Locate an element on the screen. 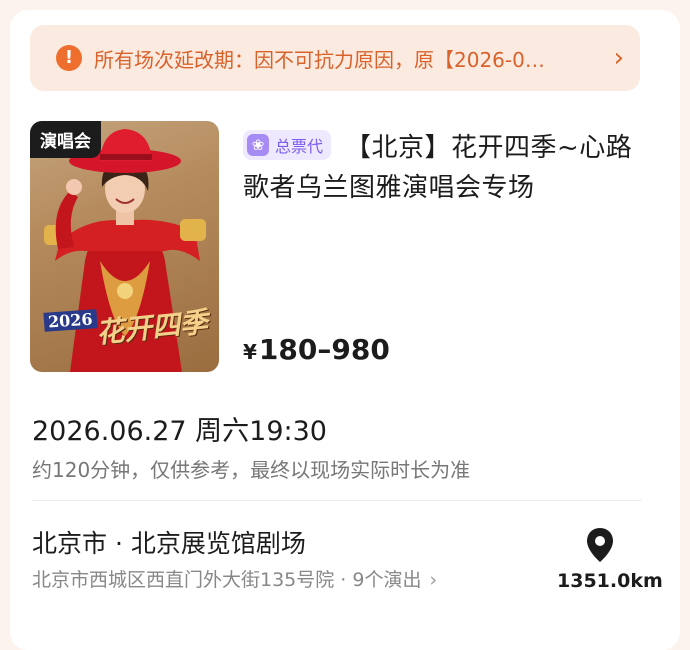 This screenshot has width=690, height=650. exclamation-icon: ! is located at coordinates (69, 58).